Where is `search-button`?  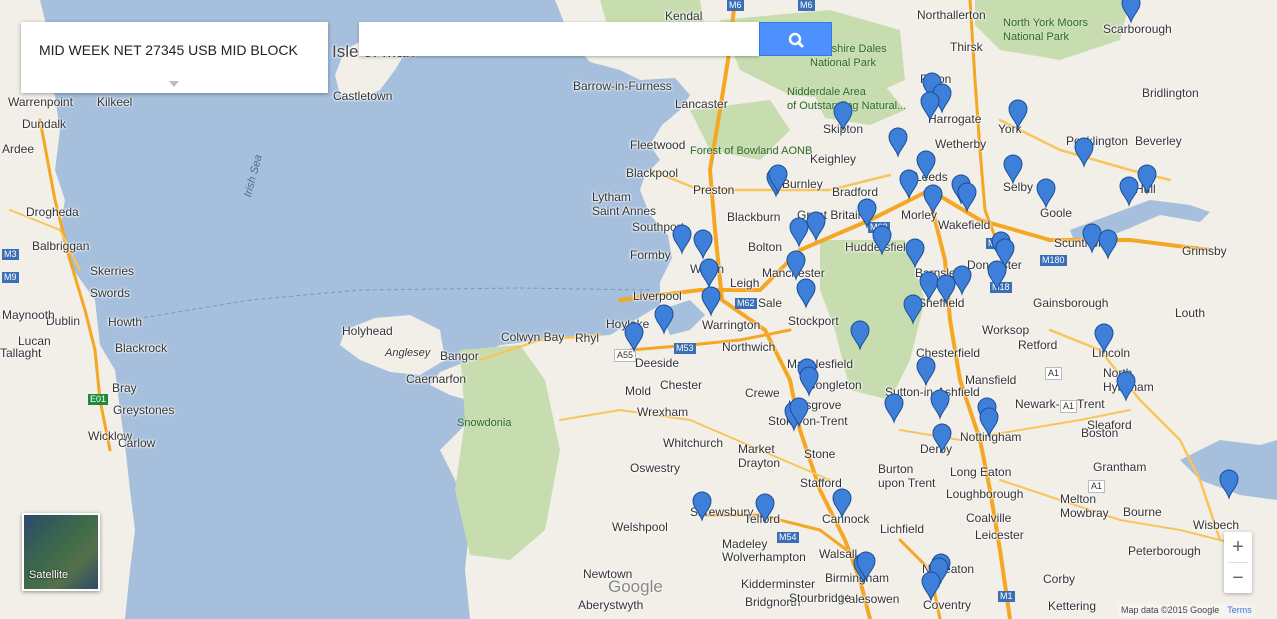 search-button is located at coordinates (795, 39).